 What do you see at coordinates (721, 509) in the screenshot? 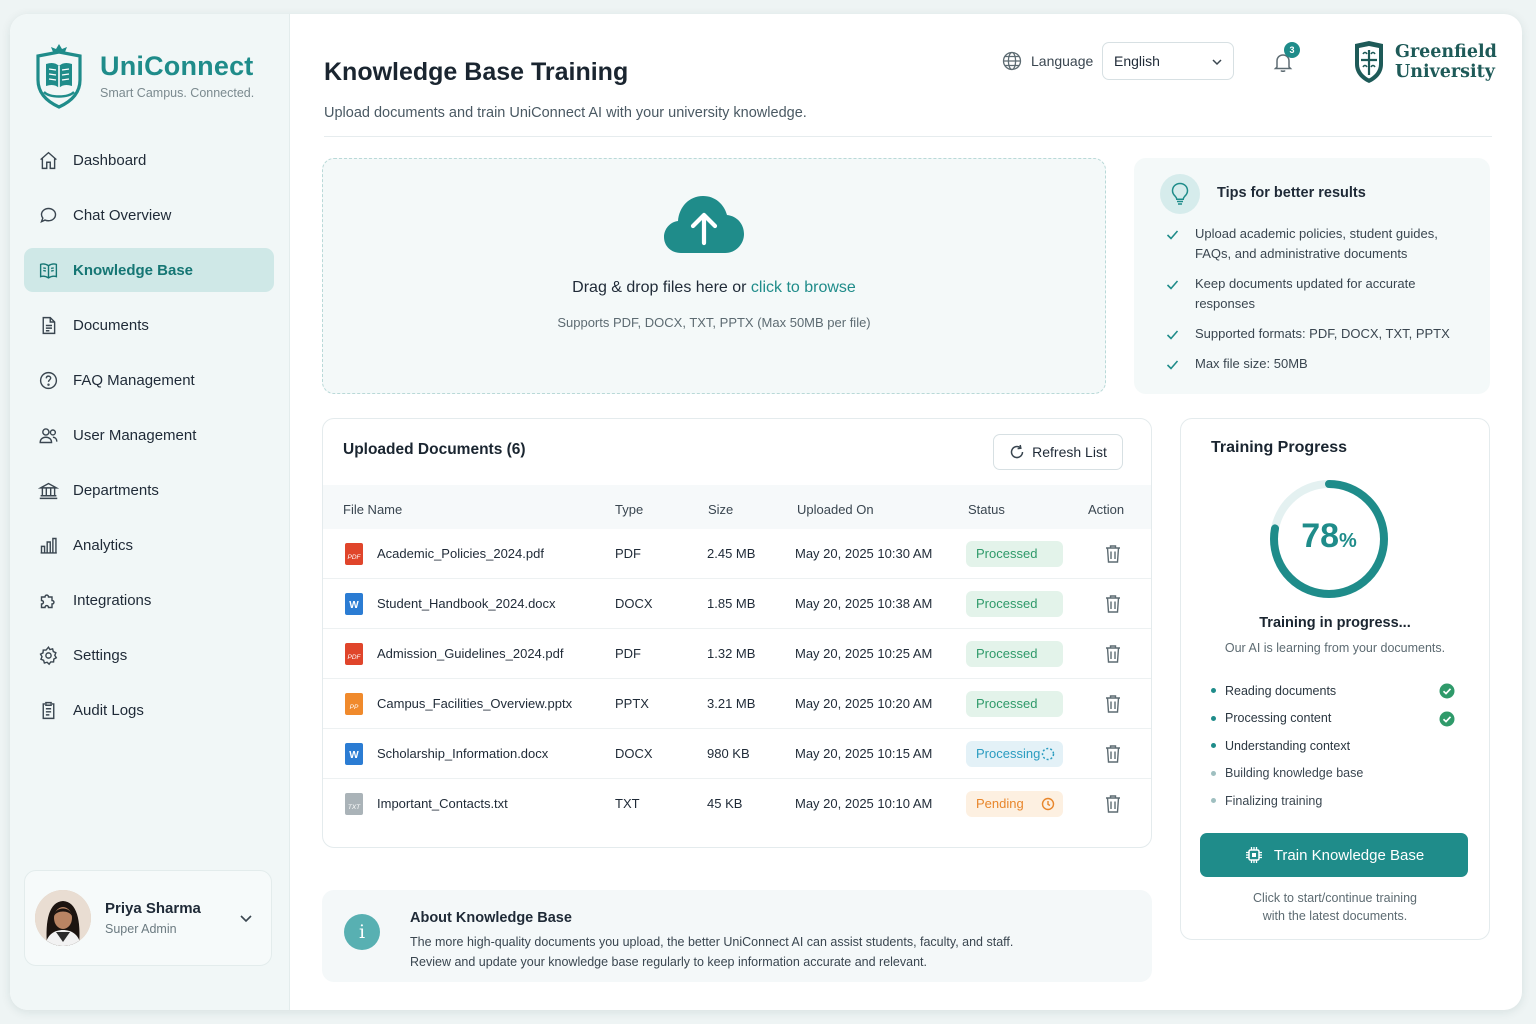
I see `column-size: Size` at bounding box center [721, 509].